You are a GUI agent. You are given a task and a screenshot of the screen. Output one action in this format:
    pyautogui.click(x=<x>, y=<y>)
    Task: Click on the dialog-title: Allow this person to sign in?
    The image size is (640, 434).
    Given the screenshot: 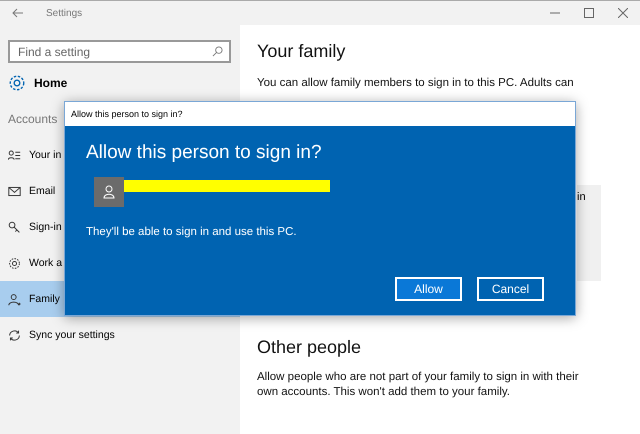 What is the action you would take?
    pyautogui.click(x=320, y=114)
    